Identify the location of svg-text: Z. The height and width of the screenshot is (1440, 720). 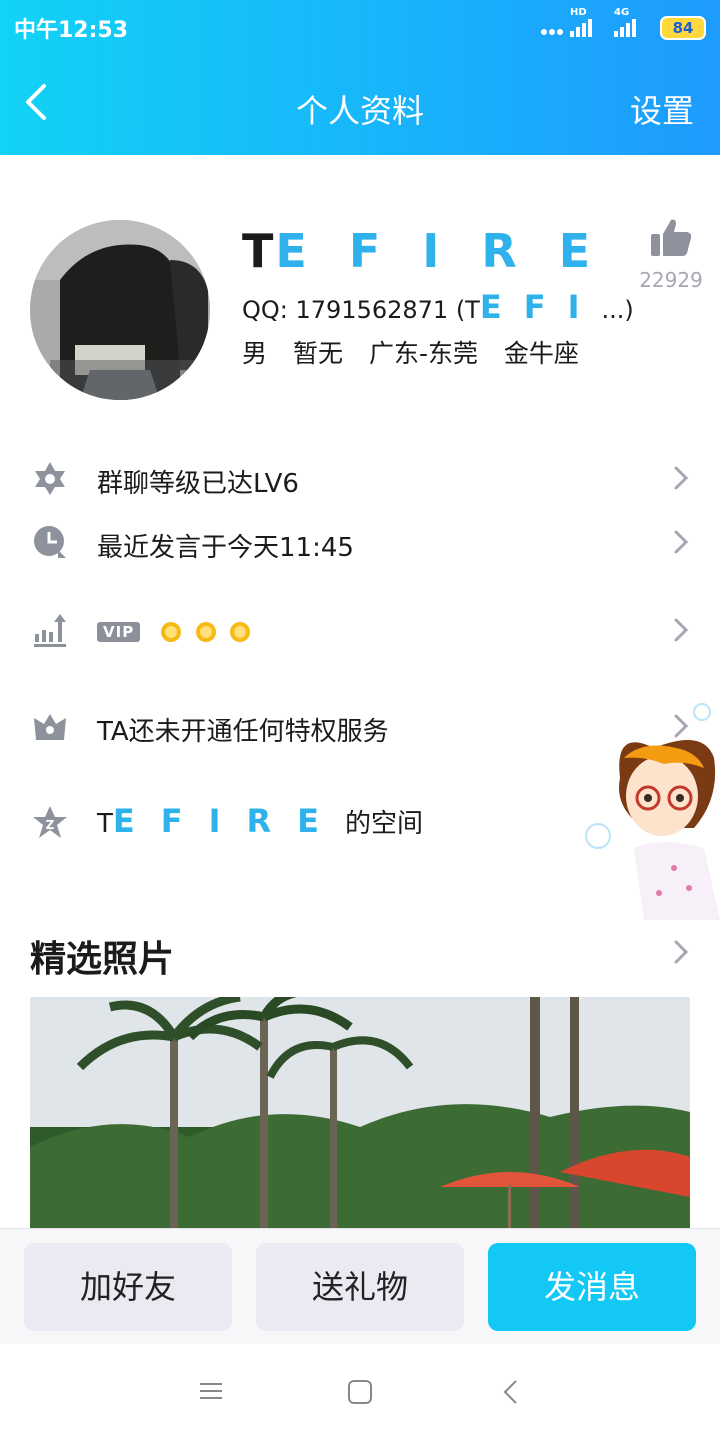
(50, 825).